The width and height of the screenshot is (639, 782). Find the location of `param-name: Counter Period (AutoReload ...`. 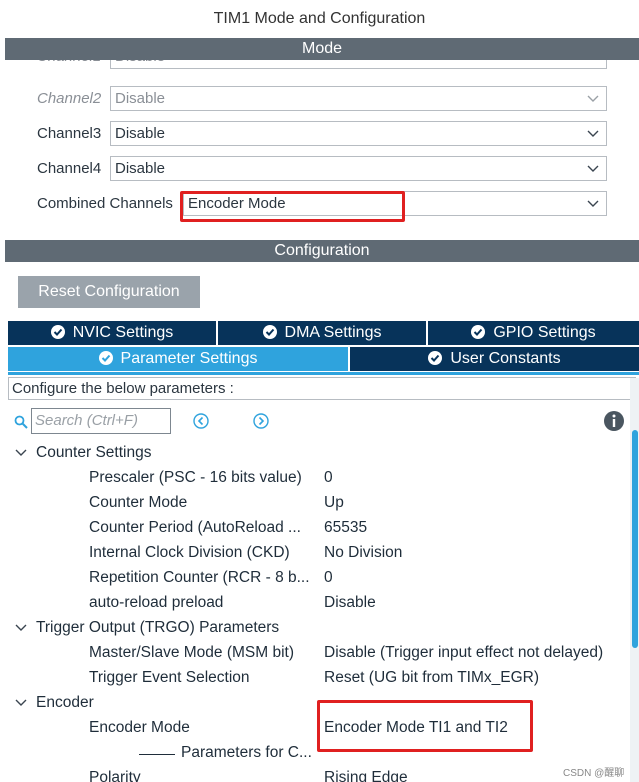

param-name: Counter Period (AutoReload ... is located at coordinates (195, 527).